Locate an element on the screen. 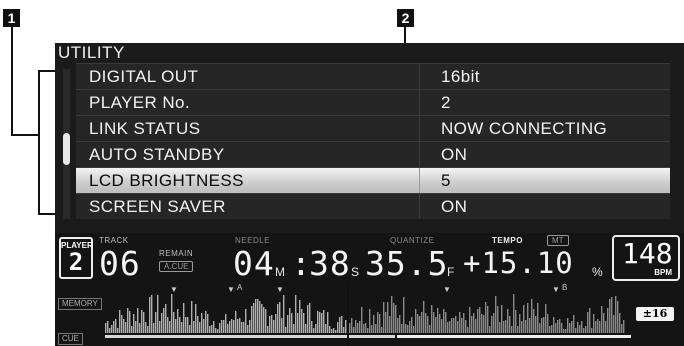 The height and width of the screenshot is (346, 684). callout-2: 2 is located at coordinates (405, 18).